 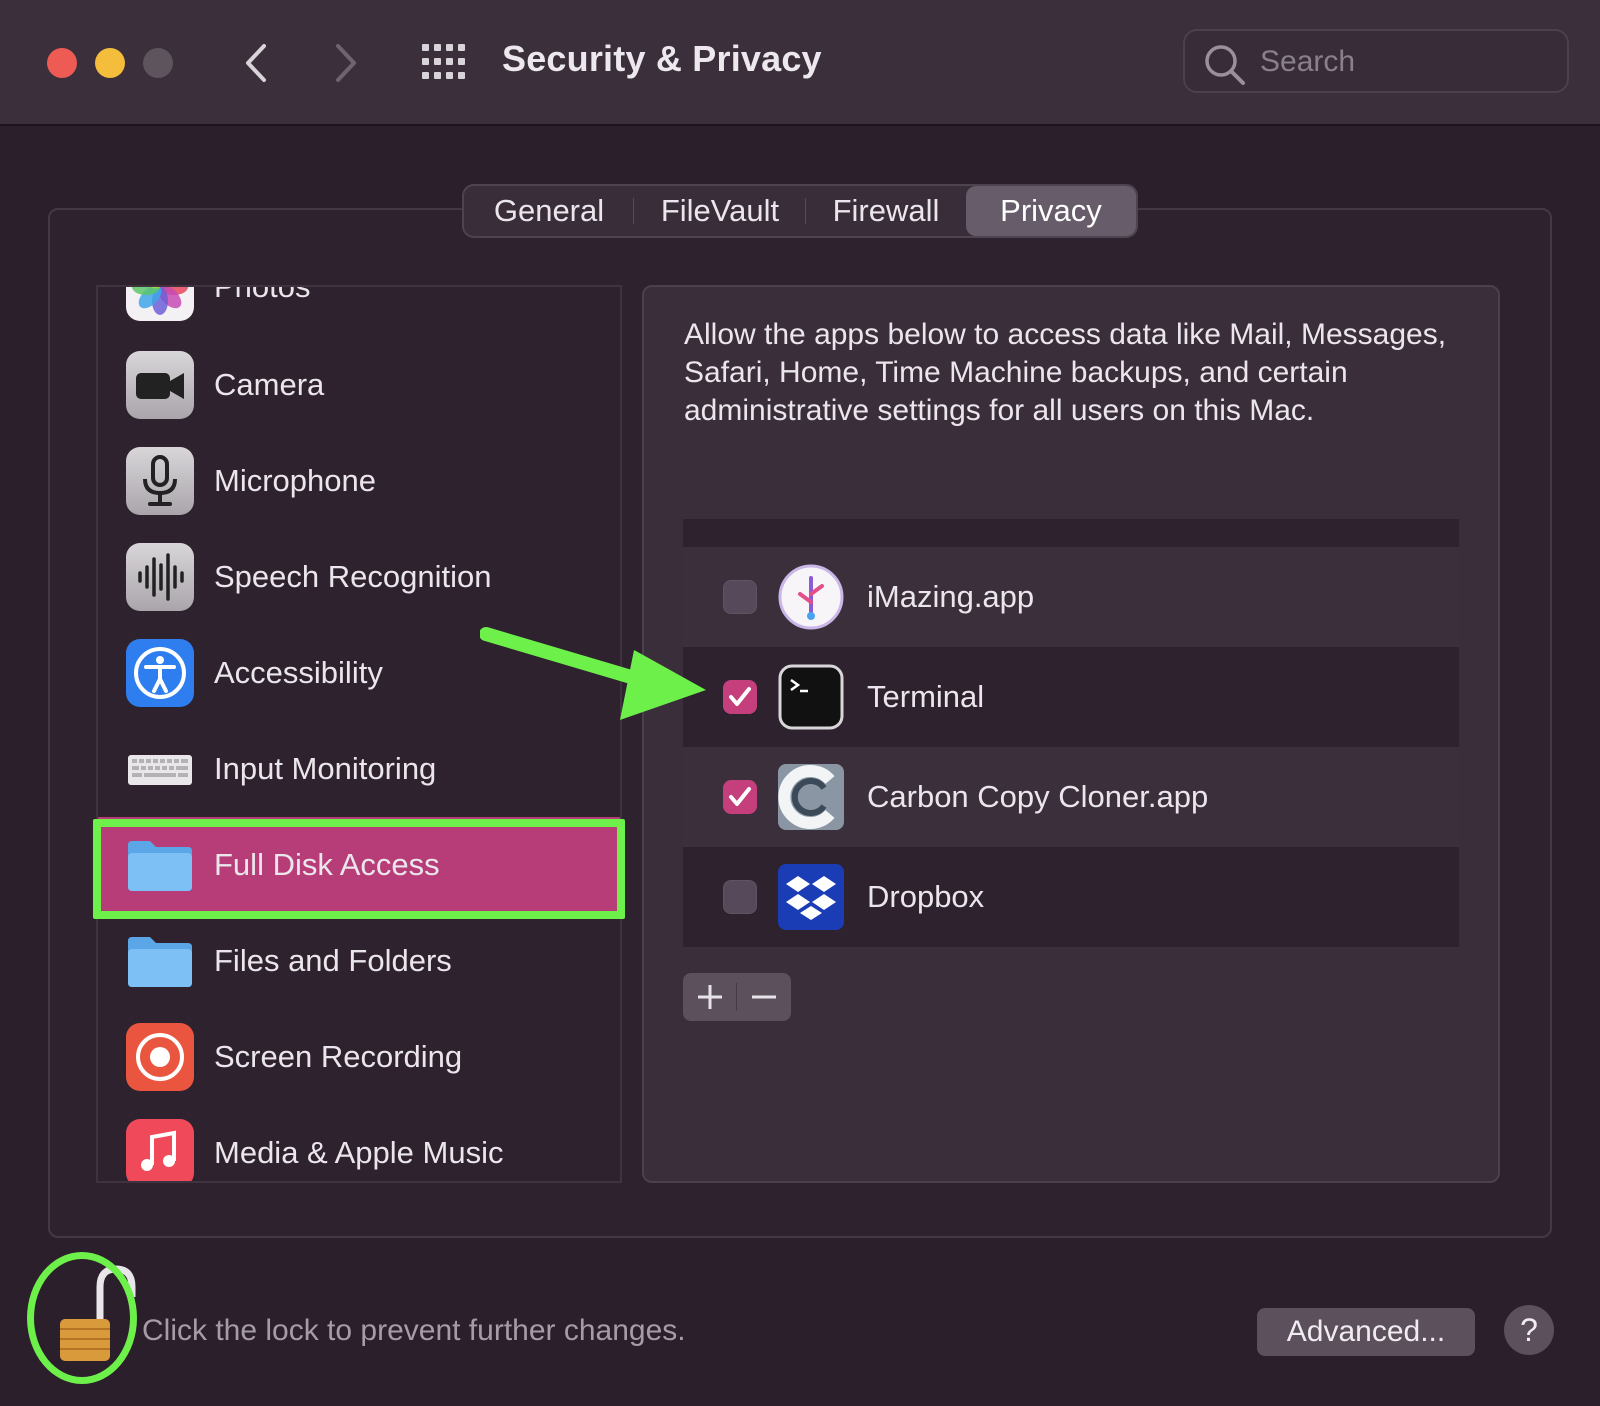 I want to click on app-row-terminal: Terminal, so click(x=1071, y=697).